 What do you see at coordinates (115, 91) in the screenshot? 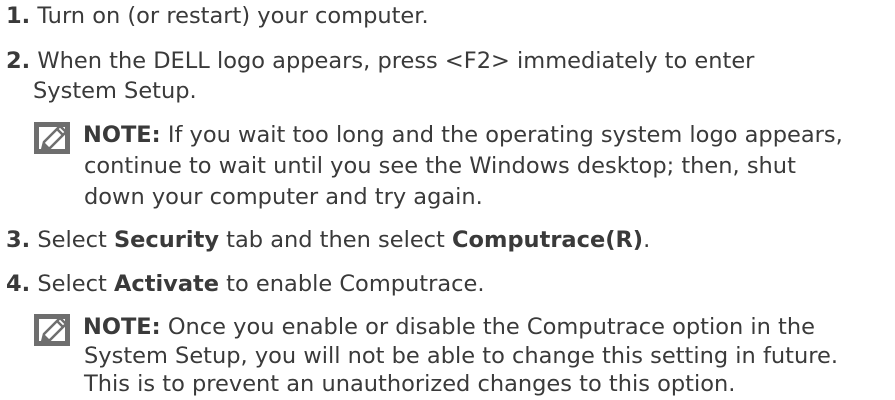
I see `step-2-continuation: System Setup.` at bounding box center [115, 91].